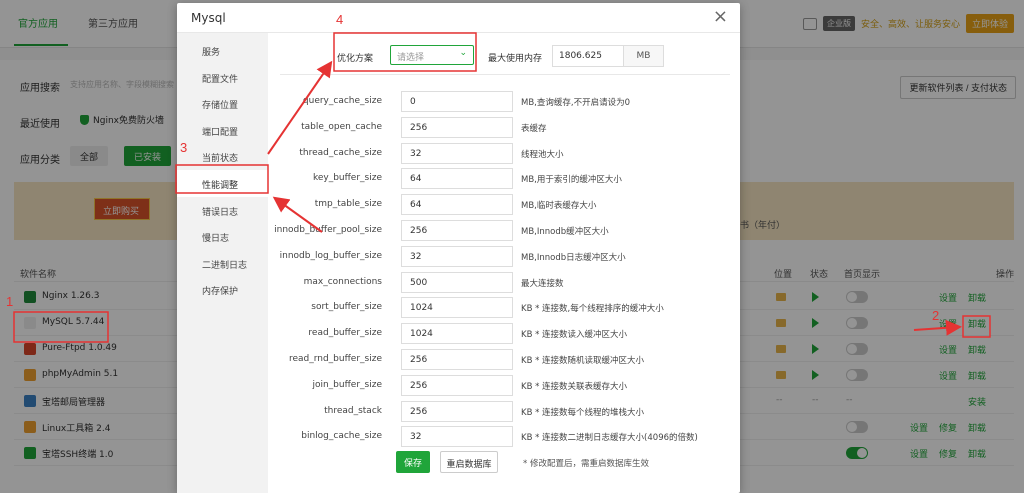 This screenshot has width=1024, height=493. I want to click on param-label: sort_buffer_size, so click(346, 307).